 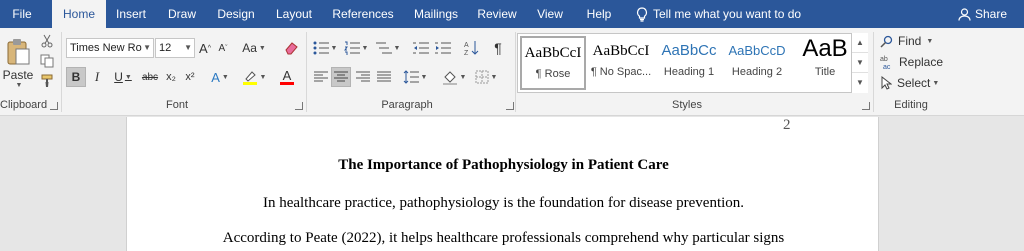 What do you see at coordinates (718, 14) in the screenshot?
I see `tell-me-search: Tell me what you want to do` at bounding box center [718, 14].